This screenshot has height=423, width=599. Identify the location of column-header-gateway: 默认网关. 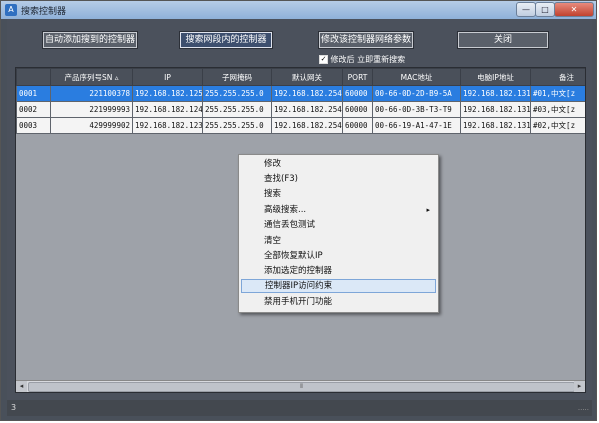
(307, 77).